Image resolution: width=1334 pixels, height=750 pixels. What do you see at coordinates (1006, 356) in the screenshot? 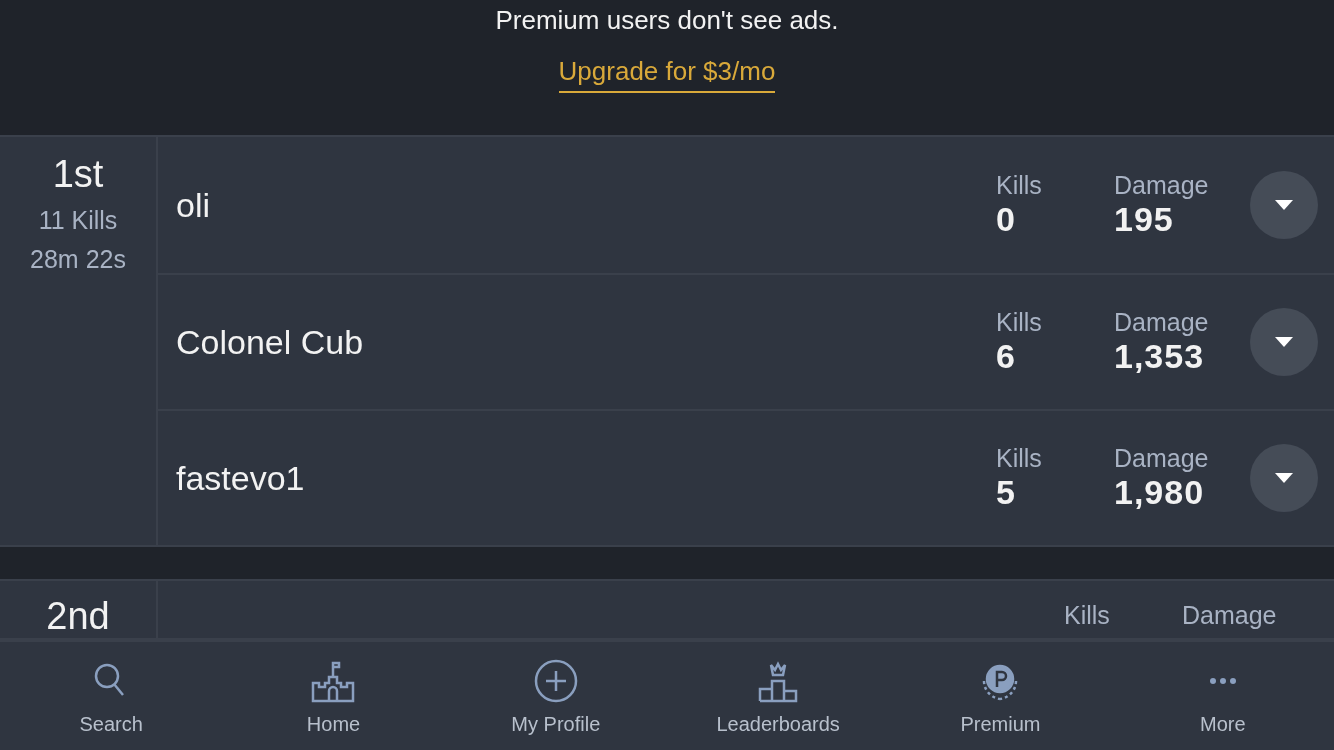
I see `kills-value: 6` at bounding box center [1006, 356].